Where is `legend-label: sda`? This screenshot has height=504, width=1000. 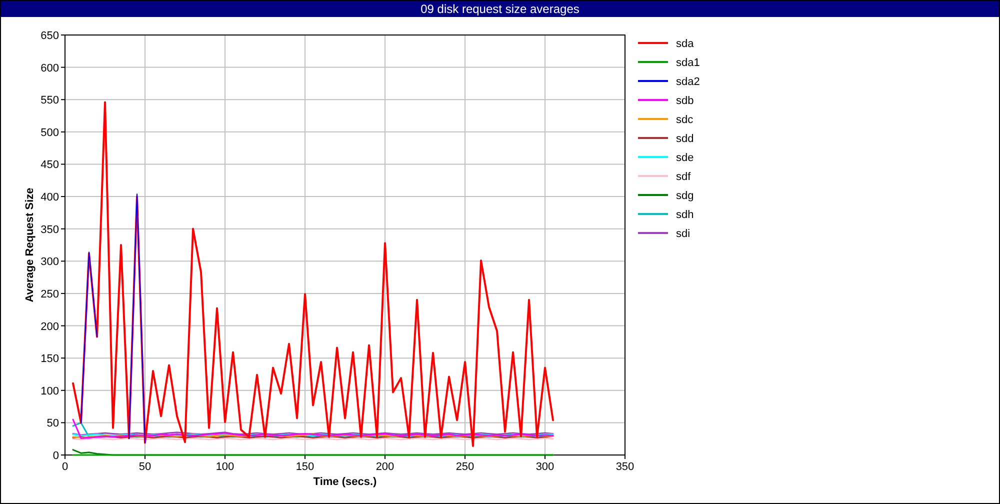 legend-label: sda is located at coordinates (685, 44).